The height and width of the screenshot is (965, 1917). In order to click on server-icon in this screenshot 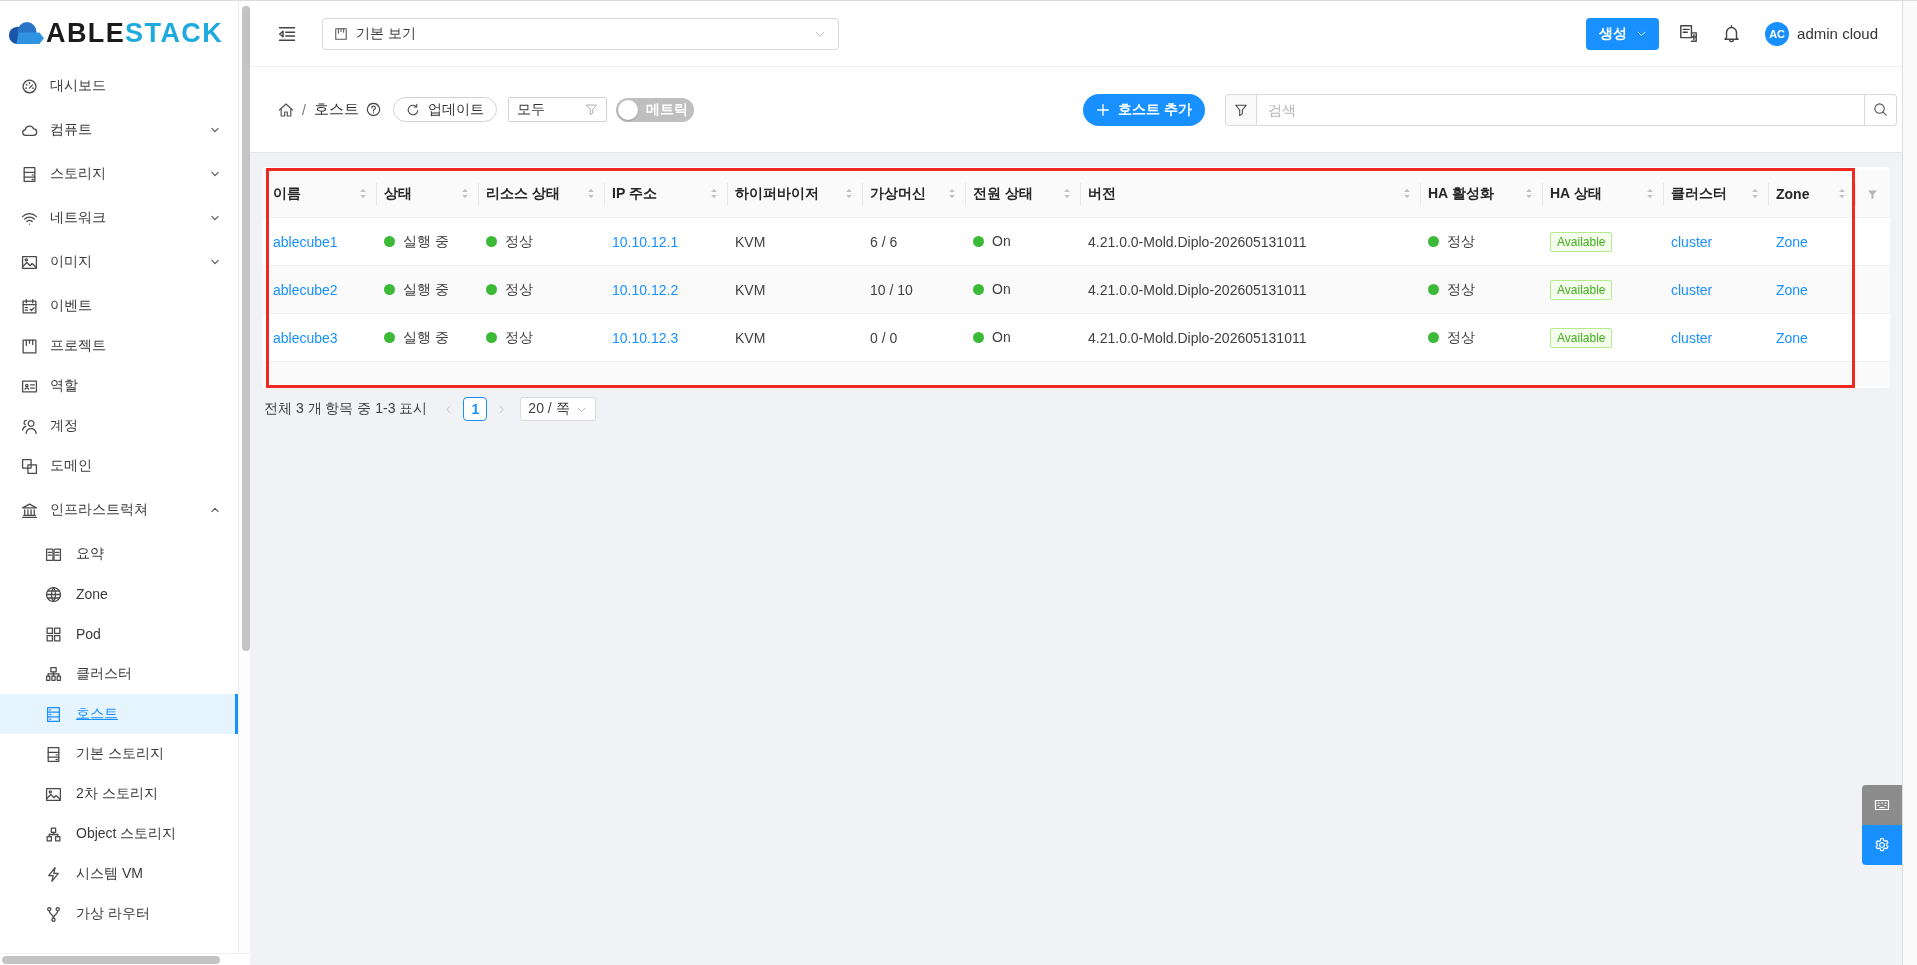, I will do `click(53, 754)`.